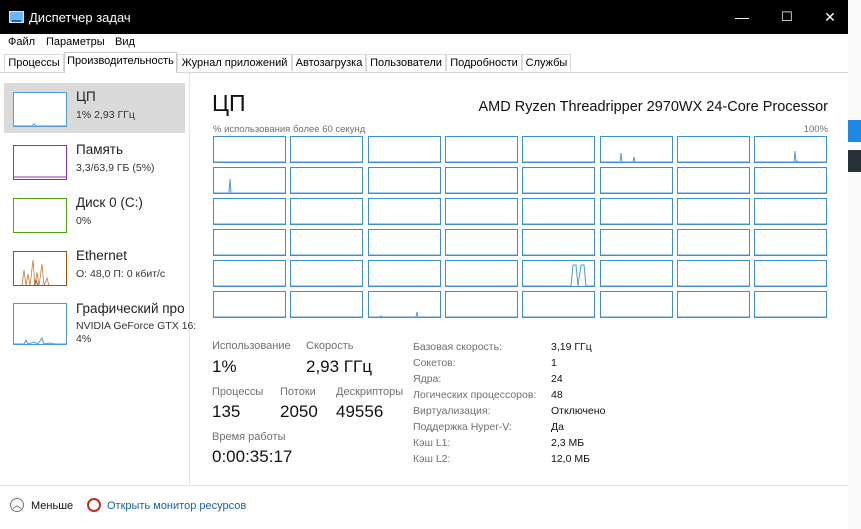 Image resolution: width=861 pixels, height=529 pixels. I want to click on task-manager-icon, so click(16, 17).